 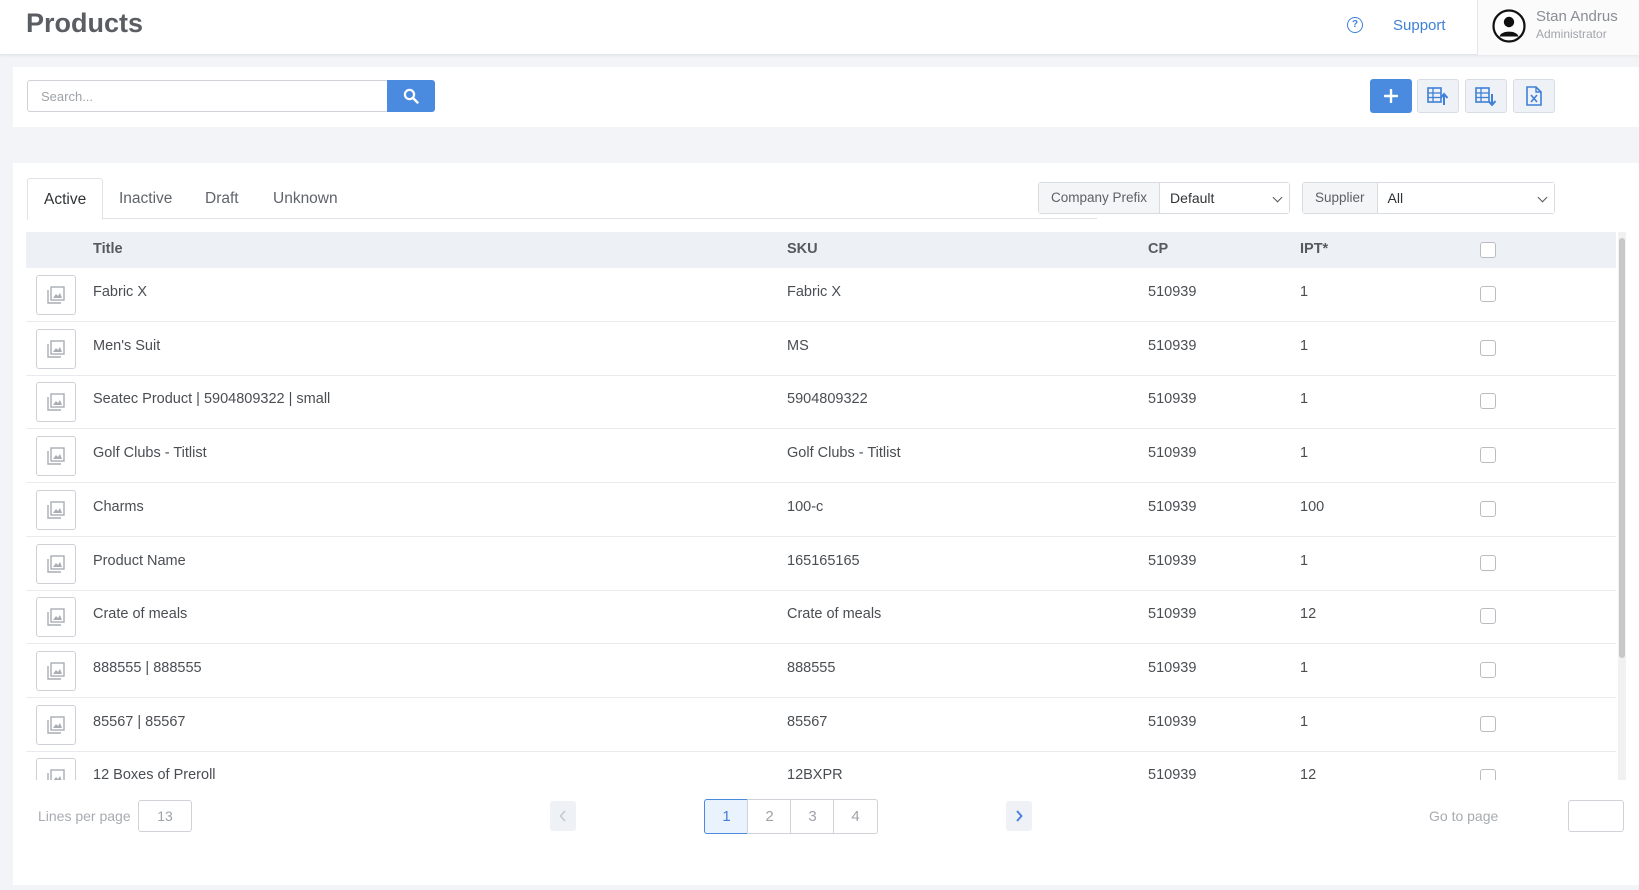 What do you see at coordinates (1465, 198) in the screenshot?
I see `supplier-select: All` at bounding box center [1465, 198].